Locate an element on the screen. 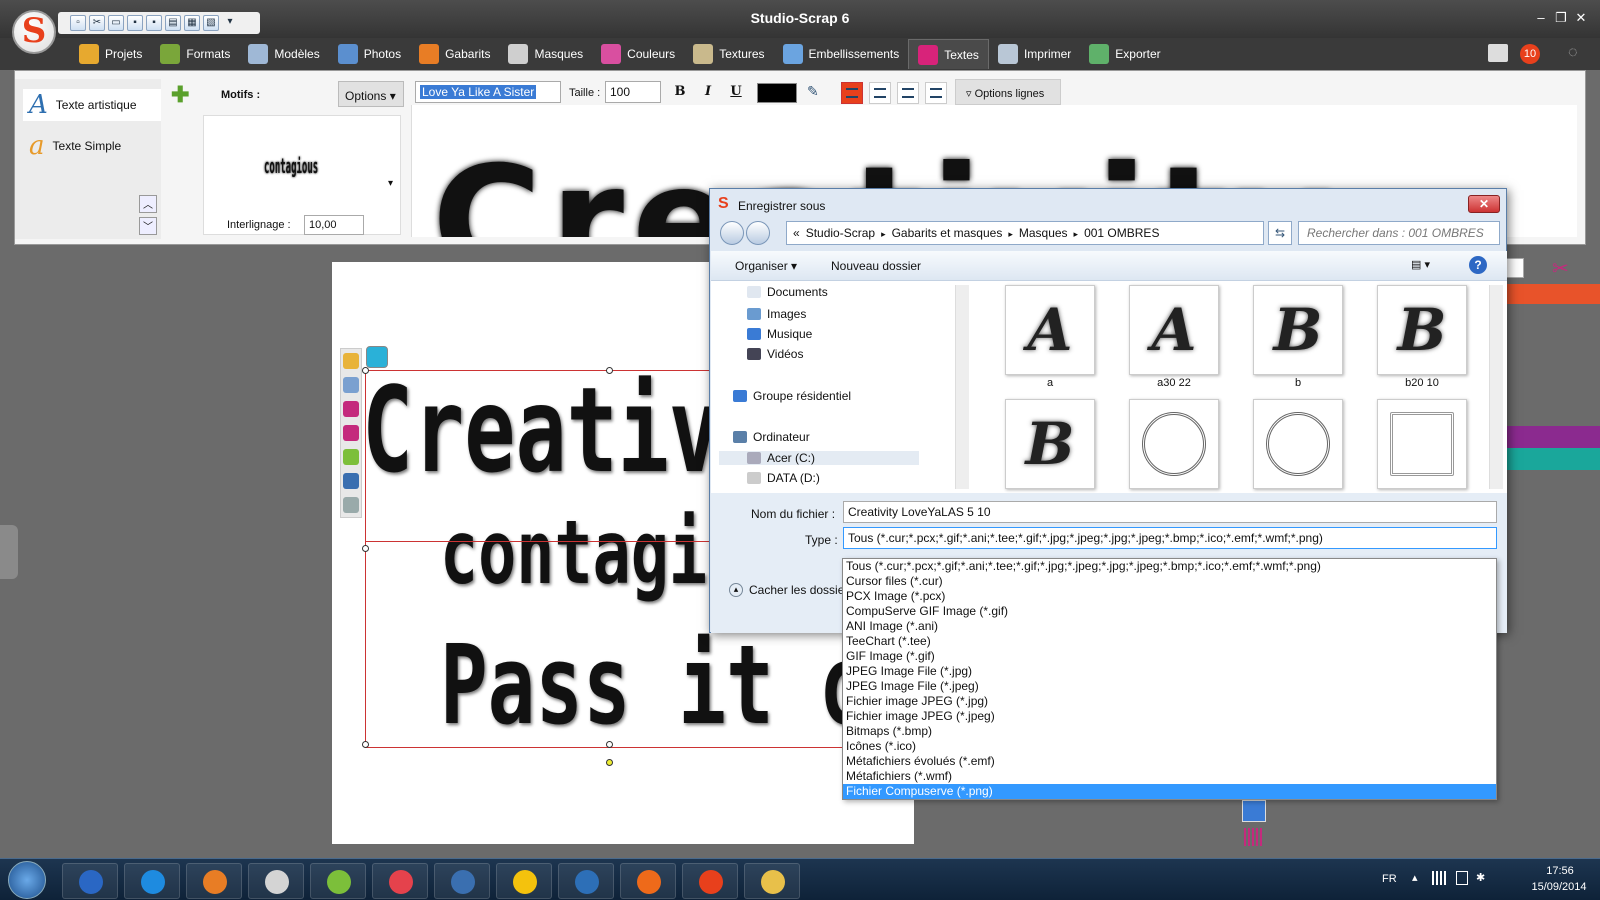 The width and height of the screenshot is (1600, 900). align-left-button is located at coordinates (852, 93).